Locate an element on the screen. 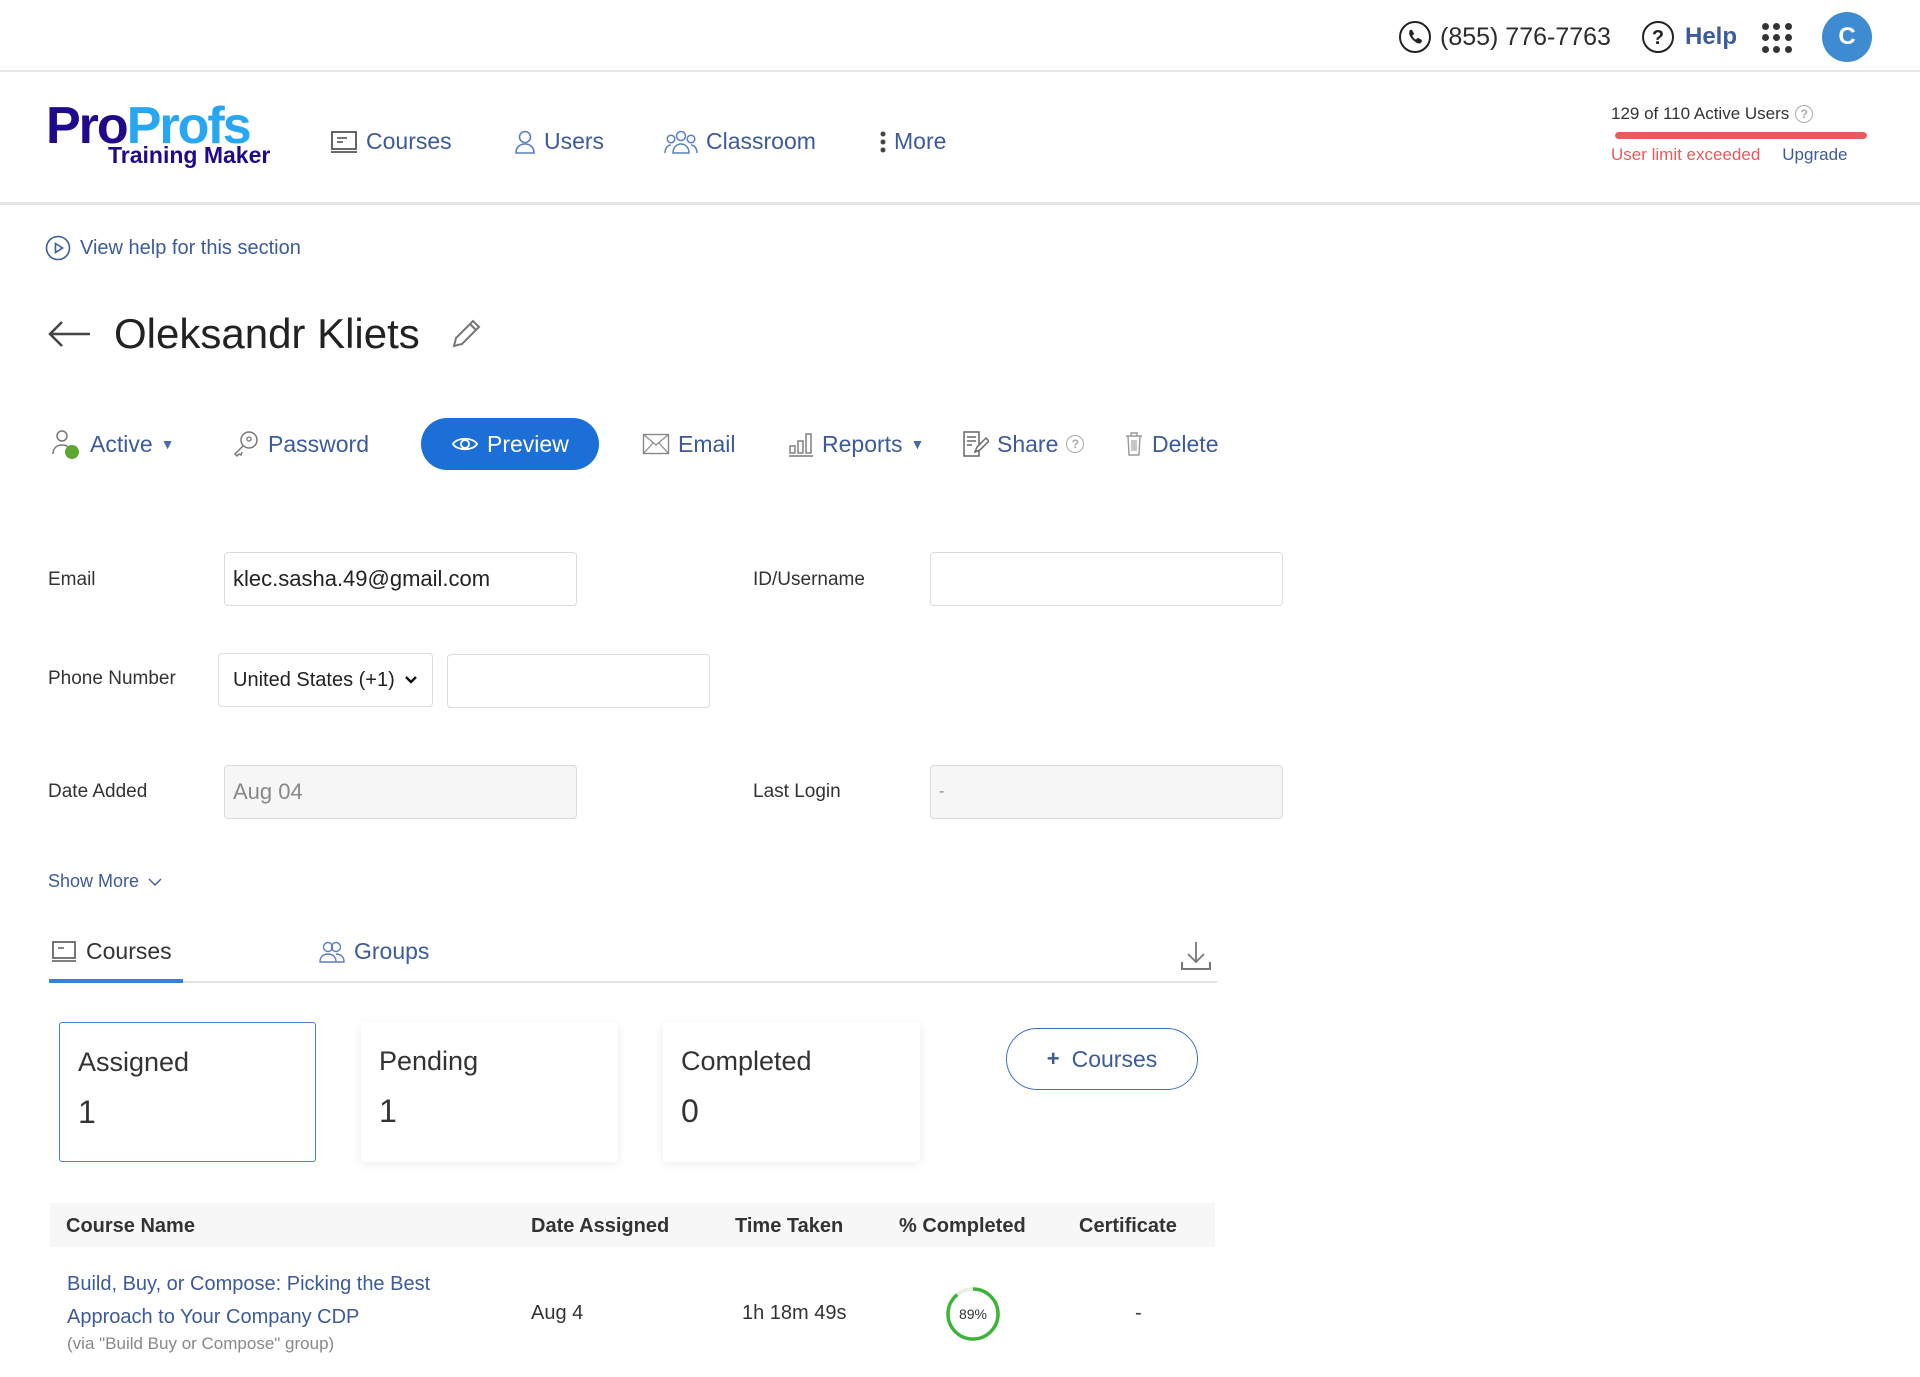 The image size is (1920, 1377). col-percent-completed: % Completed is located at coordinates (962, 1226).